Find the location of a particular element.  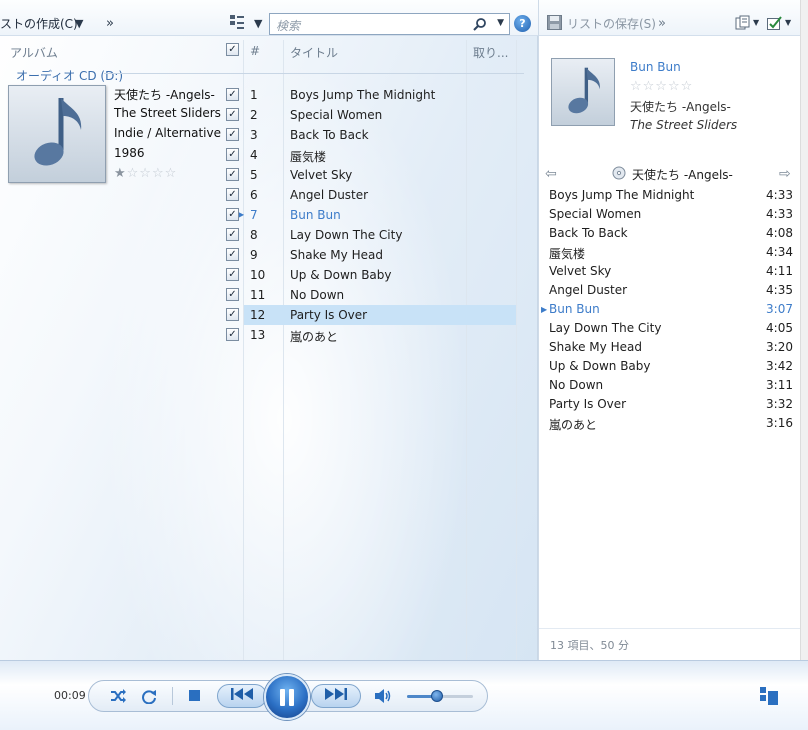

previous-list-icon: ⇦ is located at coordinates (551, 174).